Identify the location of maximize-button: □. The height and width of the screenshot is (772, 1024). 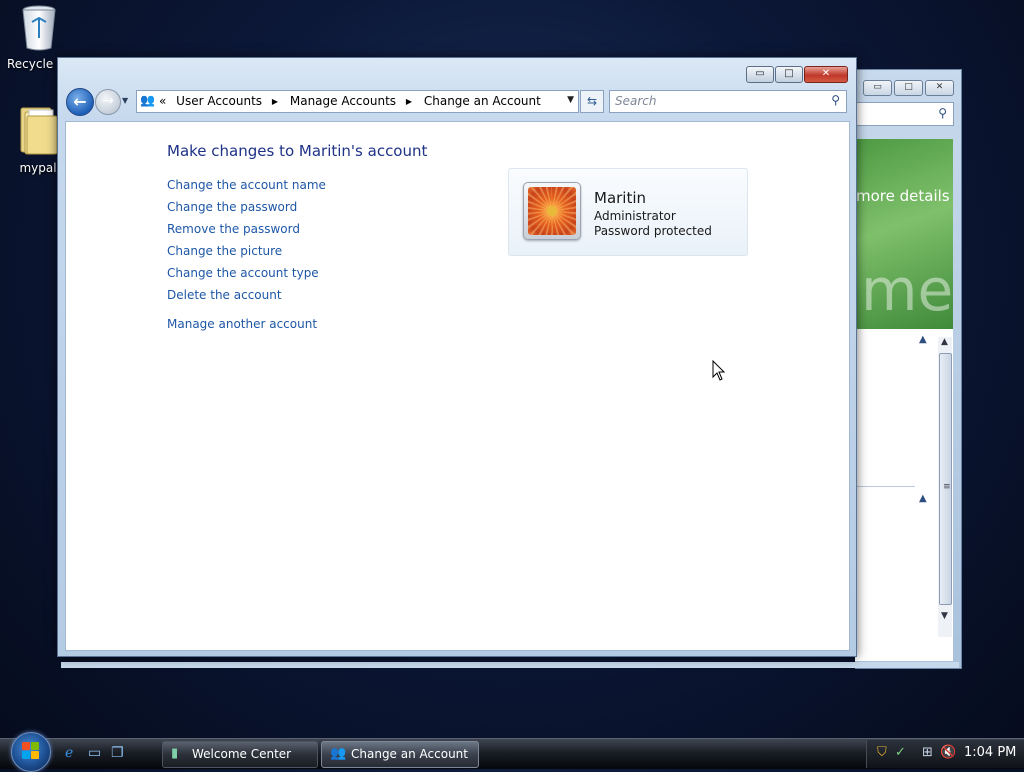
(789, 74).